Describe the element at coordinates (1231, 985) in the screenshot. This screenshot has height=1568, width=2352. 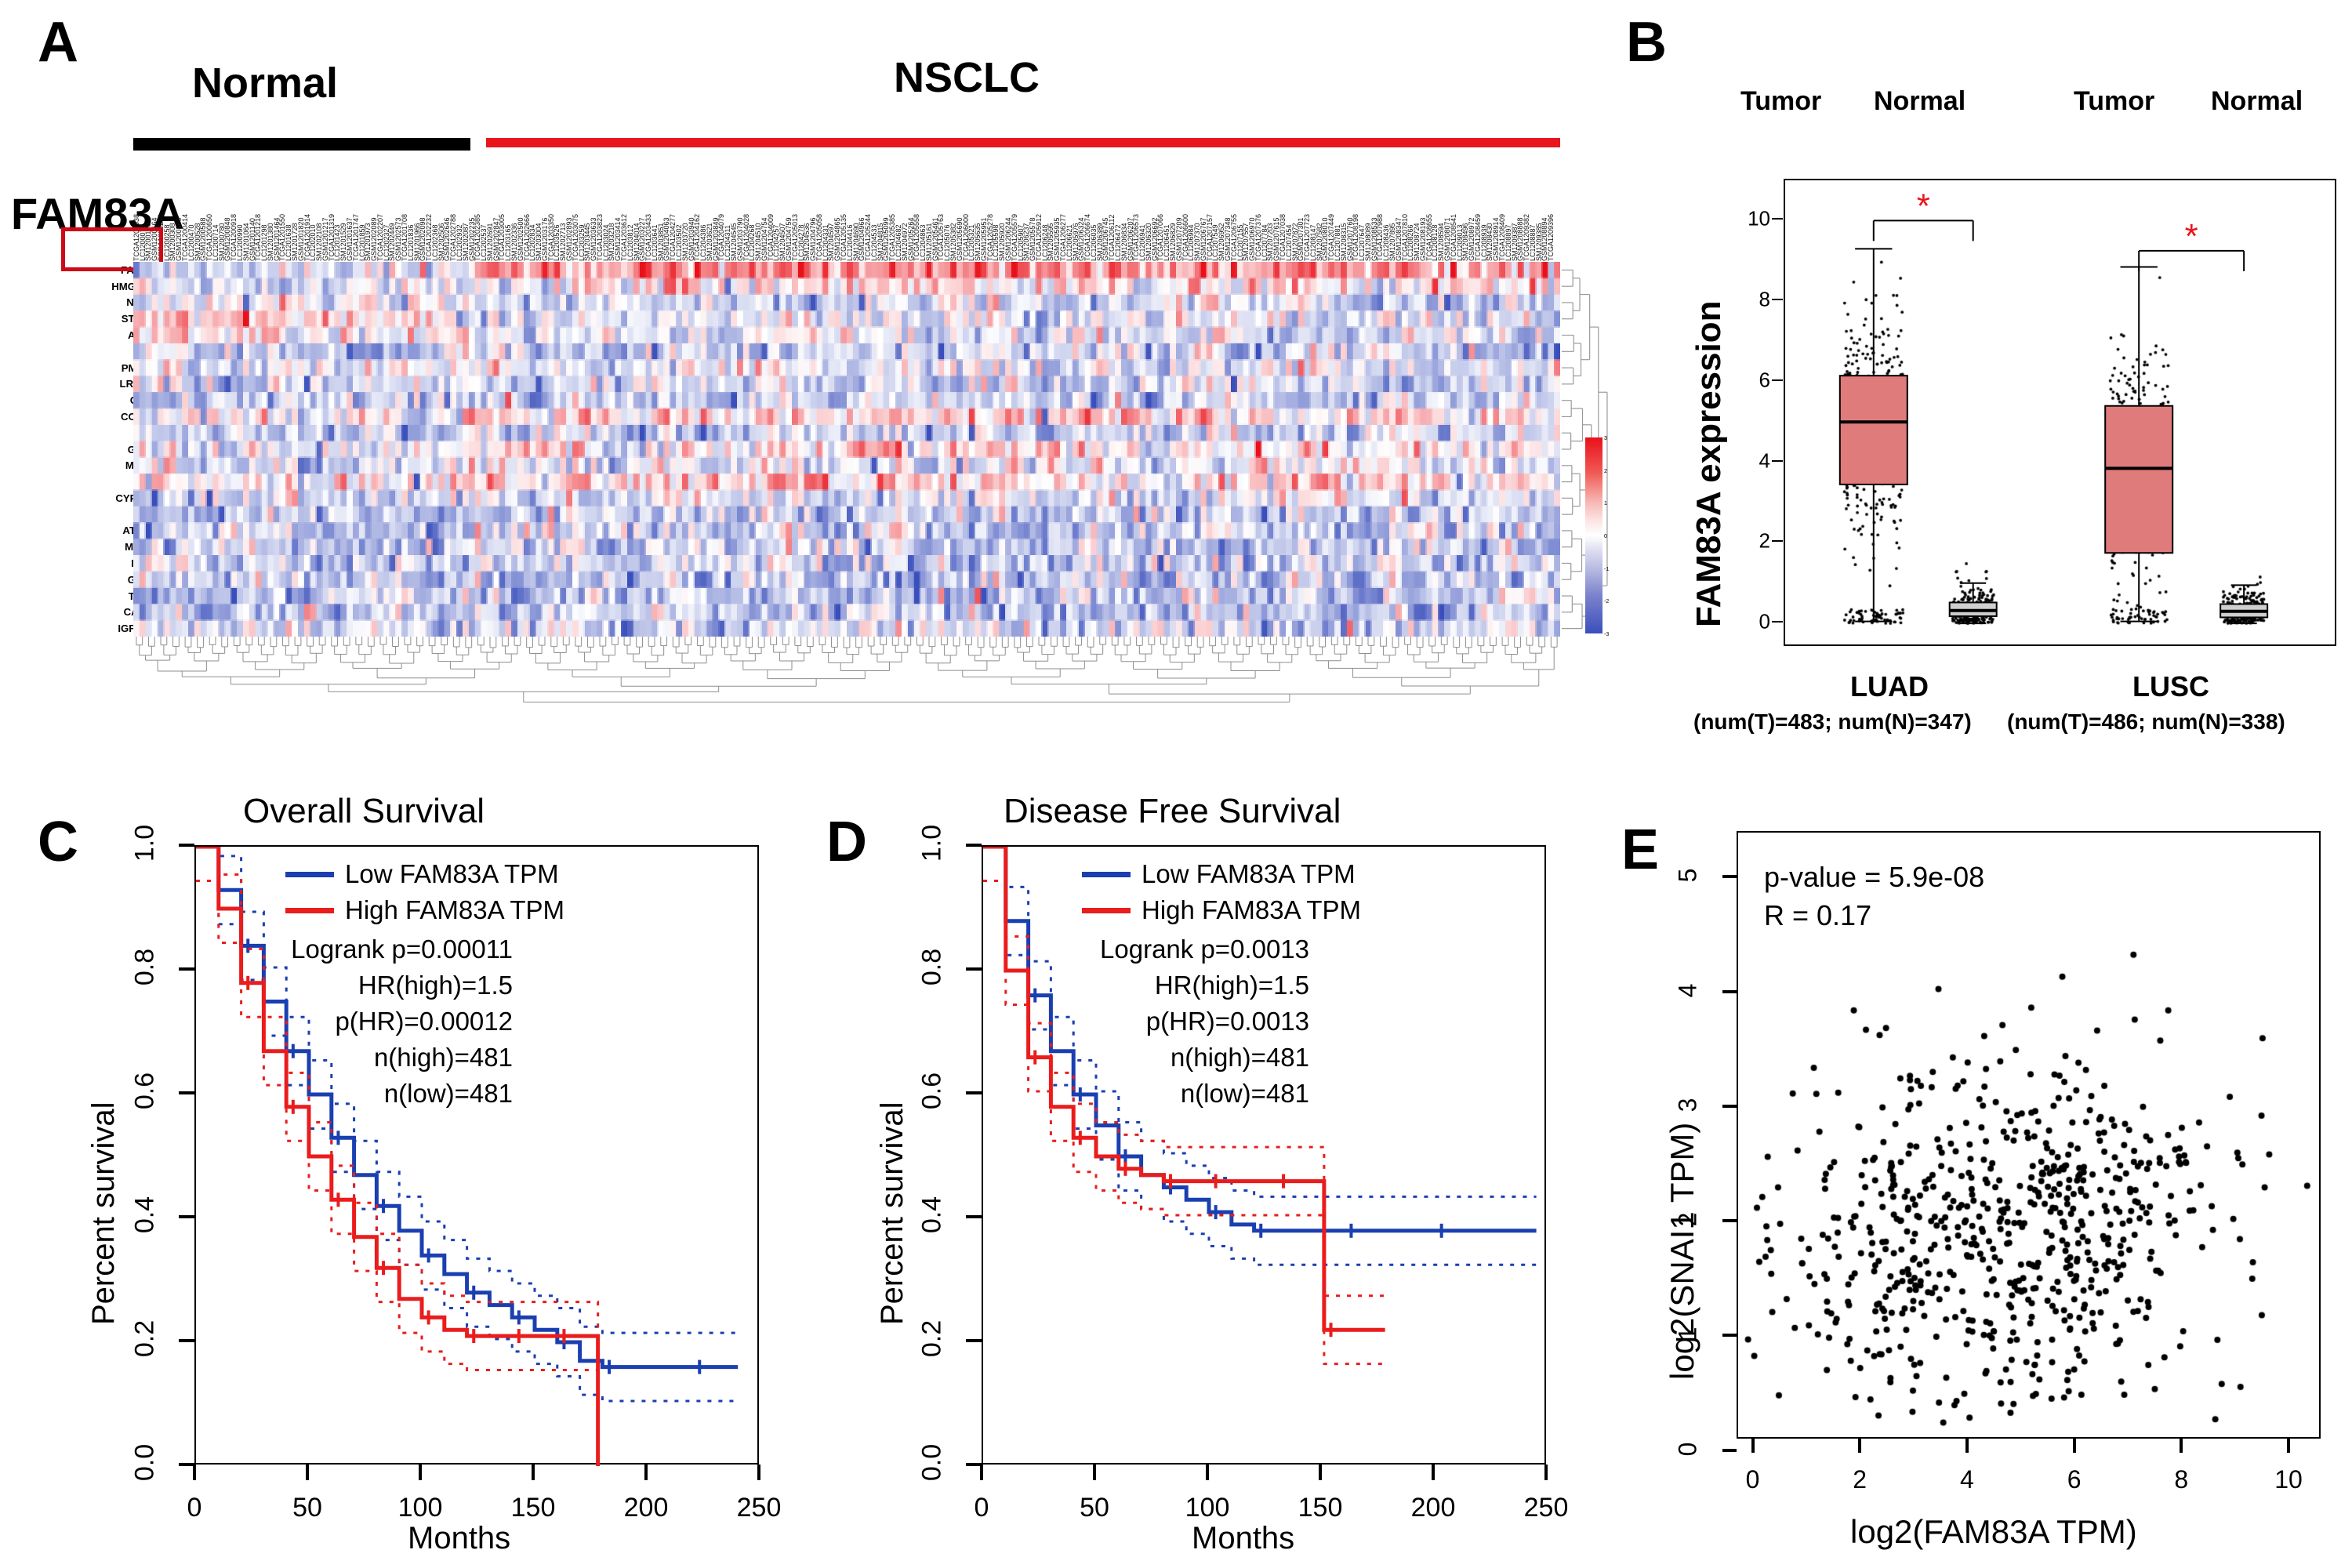
I see `km-stat-line: HR(high)=1.5` at that location.